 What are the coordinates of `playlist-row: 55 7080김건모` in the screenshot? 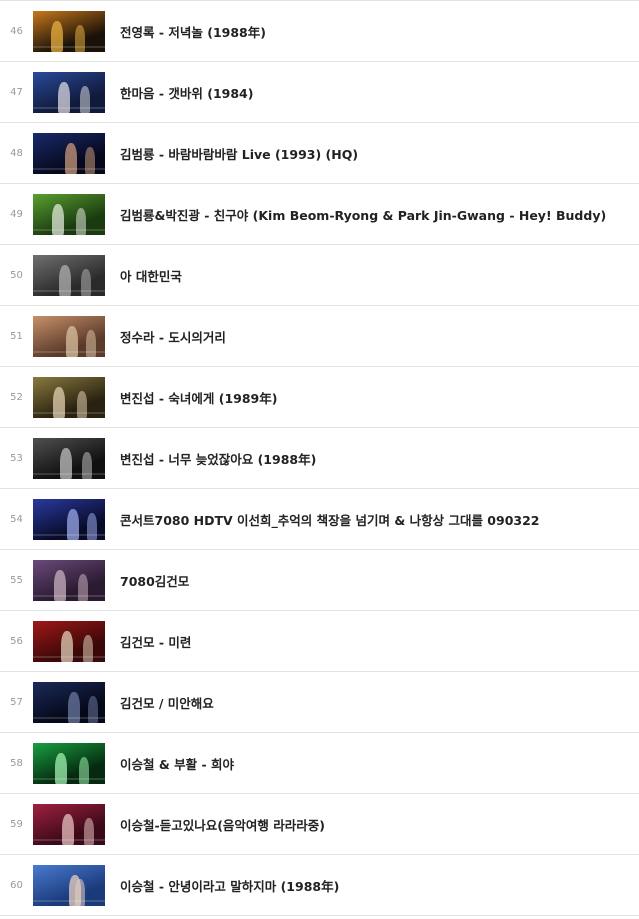 It's located at (319, 580).